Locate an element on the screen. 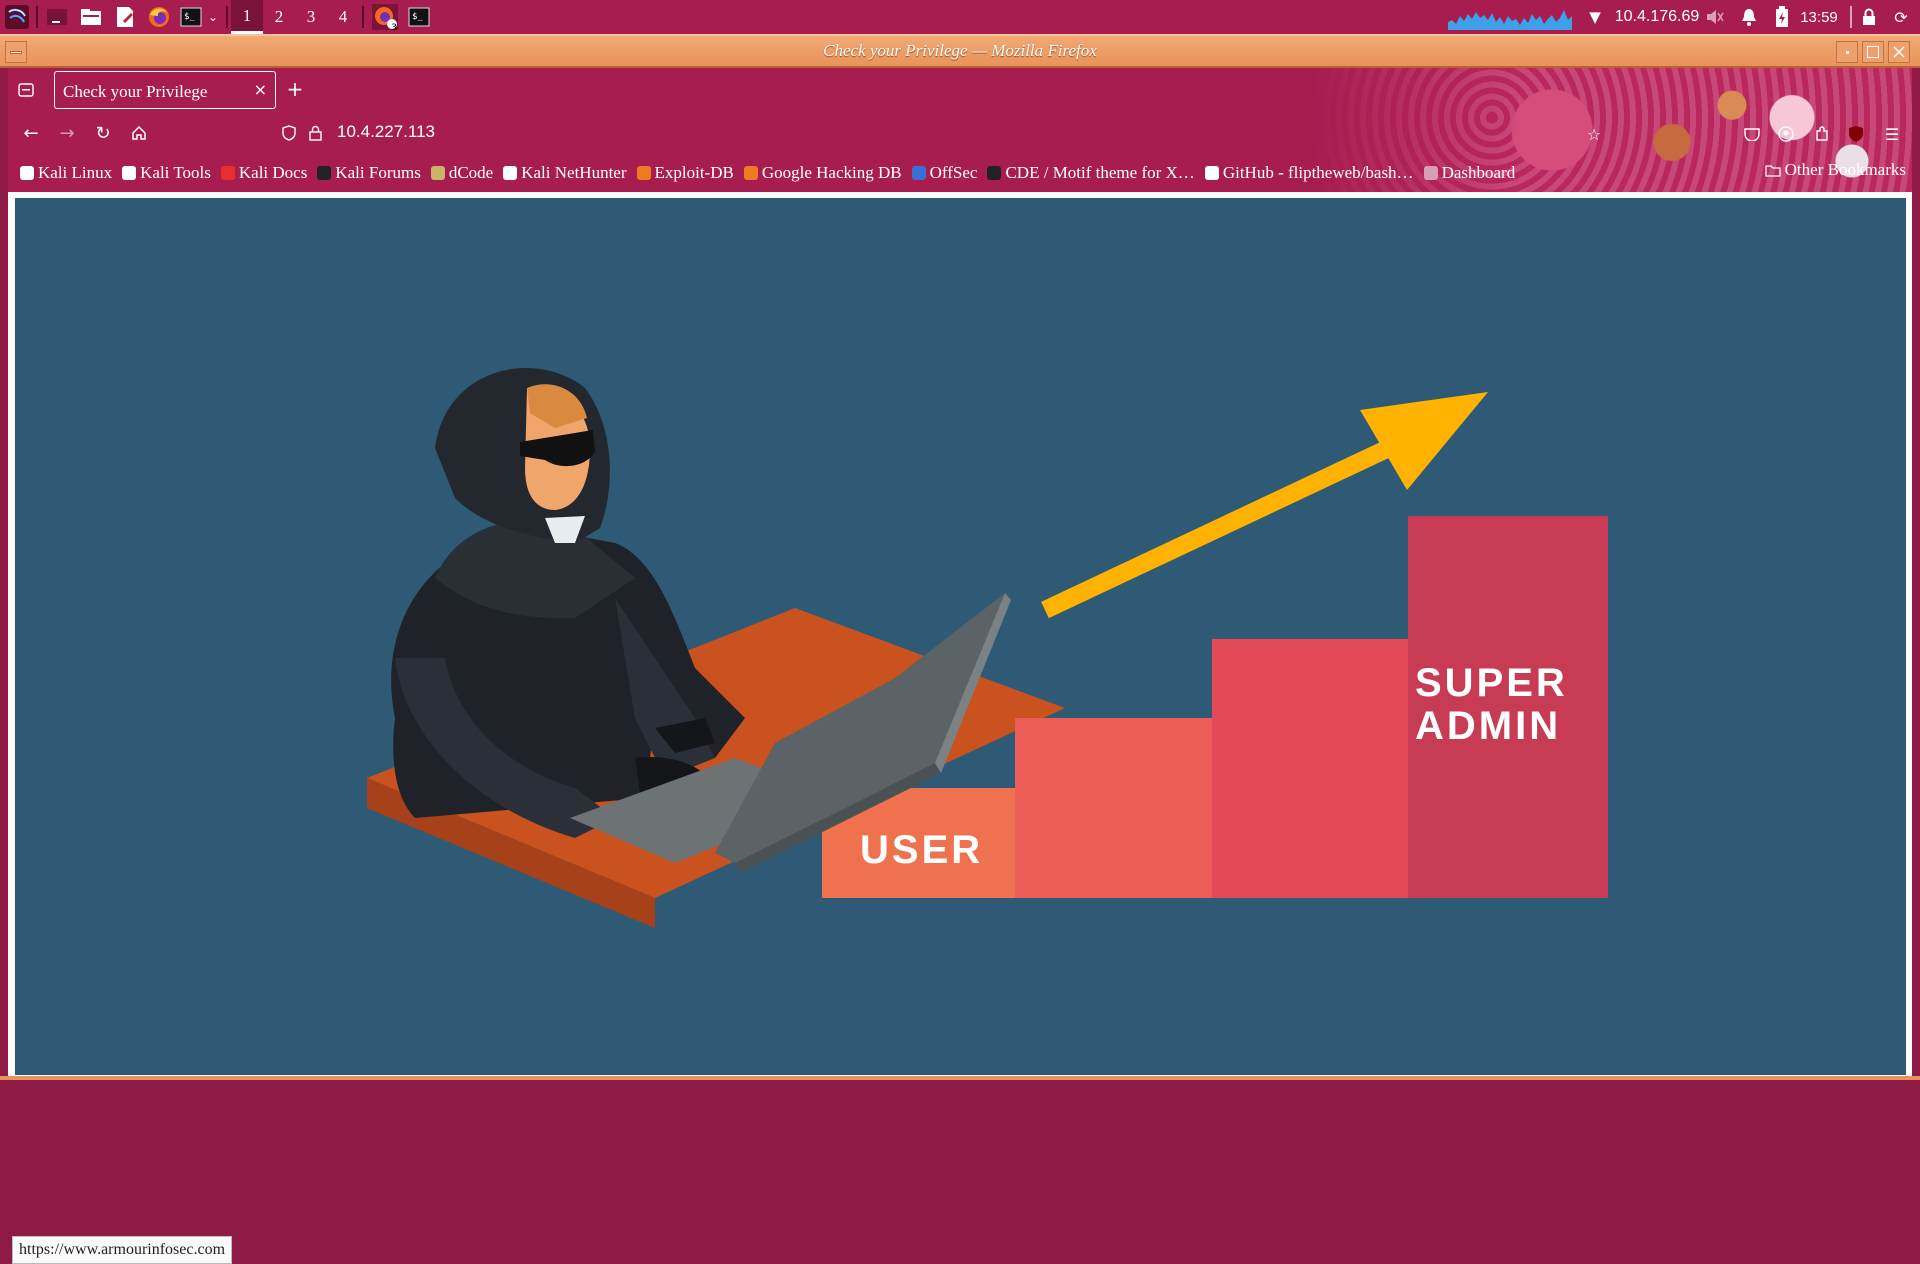 The image size is (1920, 1264). terminal-launcher-icon: $_ is located at coordinates (191, 17).